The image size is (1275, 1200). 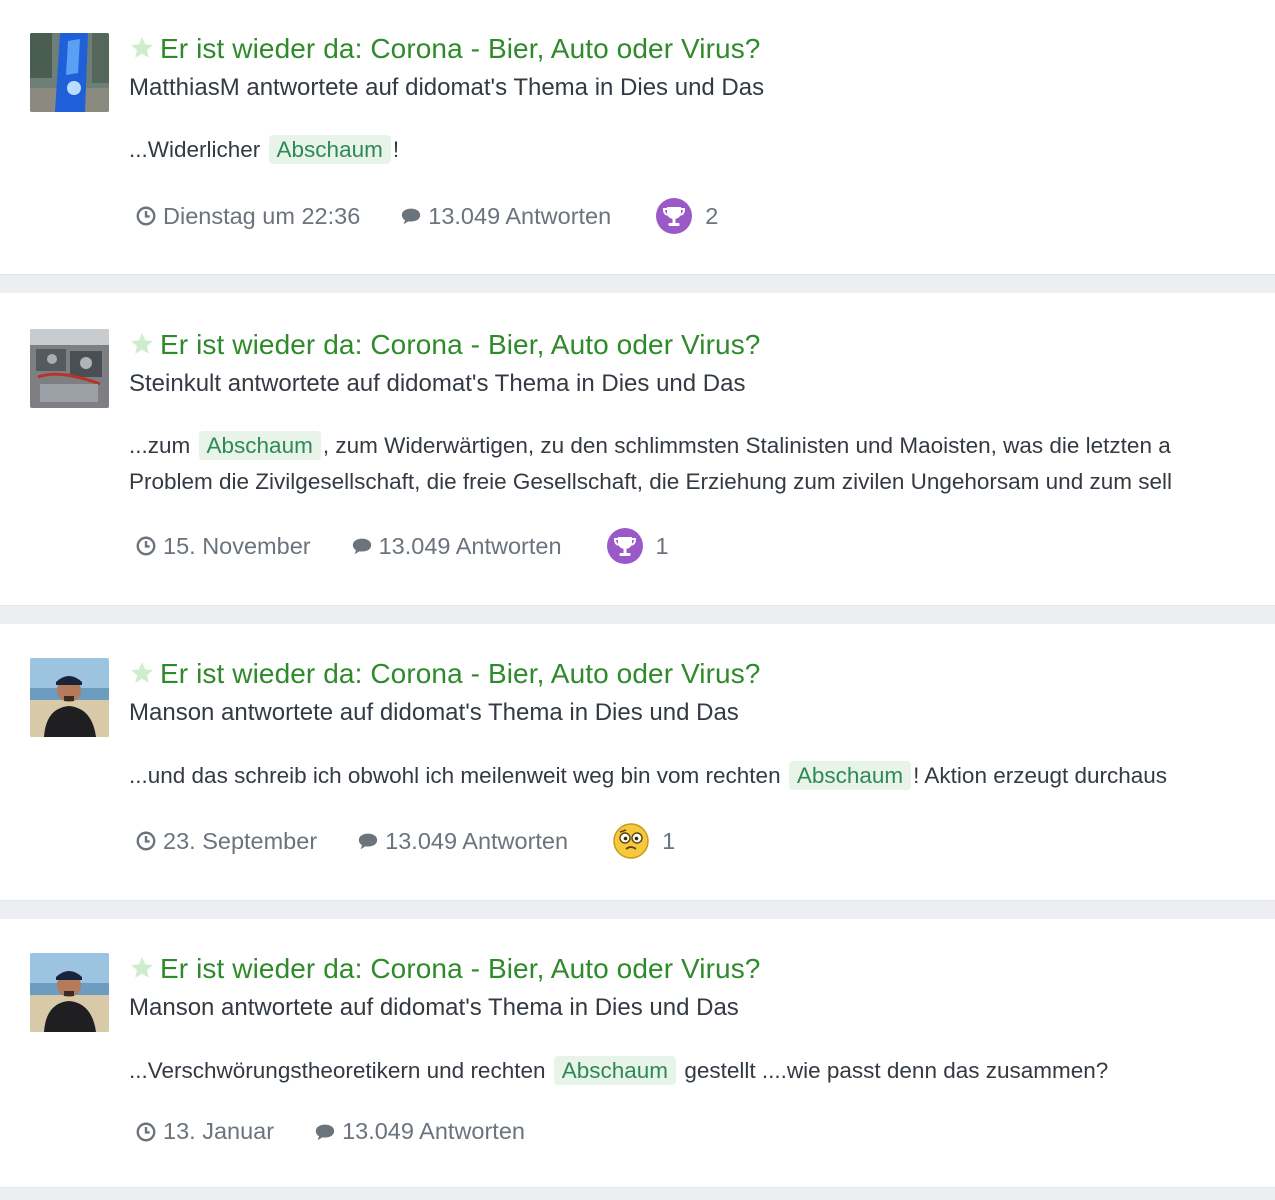 I want to click on result-meta: 23. September 13.049 Antworten 1, so click(x=405, y=841).